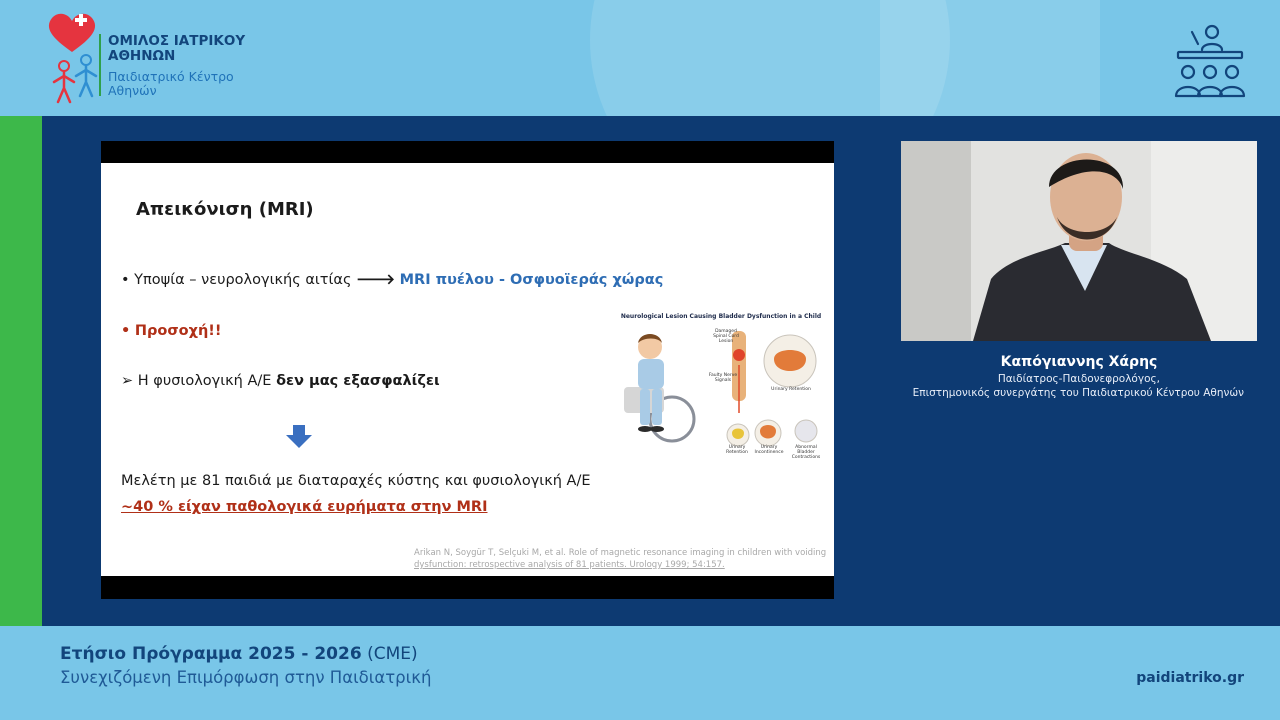  I want to click on down-arrow-icon, so click(299, 436).